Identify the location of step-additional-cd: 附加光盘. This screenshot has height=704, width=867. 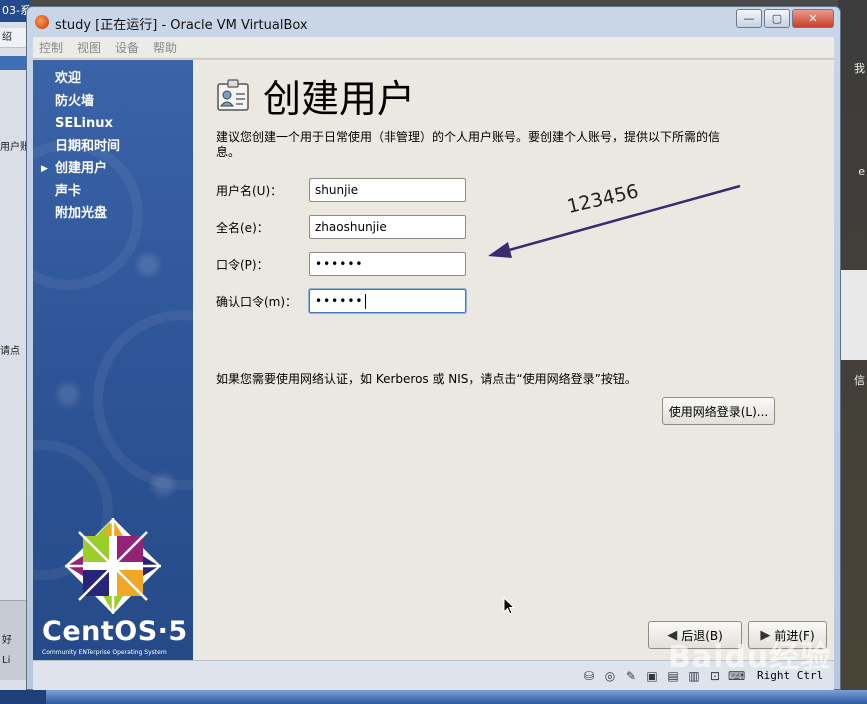
(113, 214).